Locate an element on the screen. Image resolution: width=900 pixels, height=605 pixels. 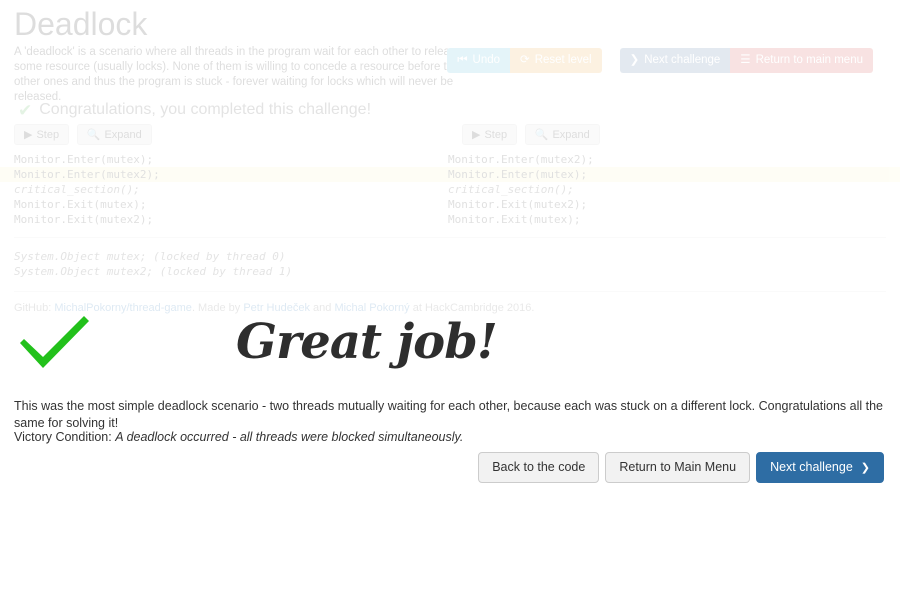
step-backward-icon: ⏮ is located at coordinates (462, 60).